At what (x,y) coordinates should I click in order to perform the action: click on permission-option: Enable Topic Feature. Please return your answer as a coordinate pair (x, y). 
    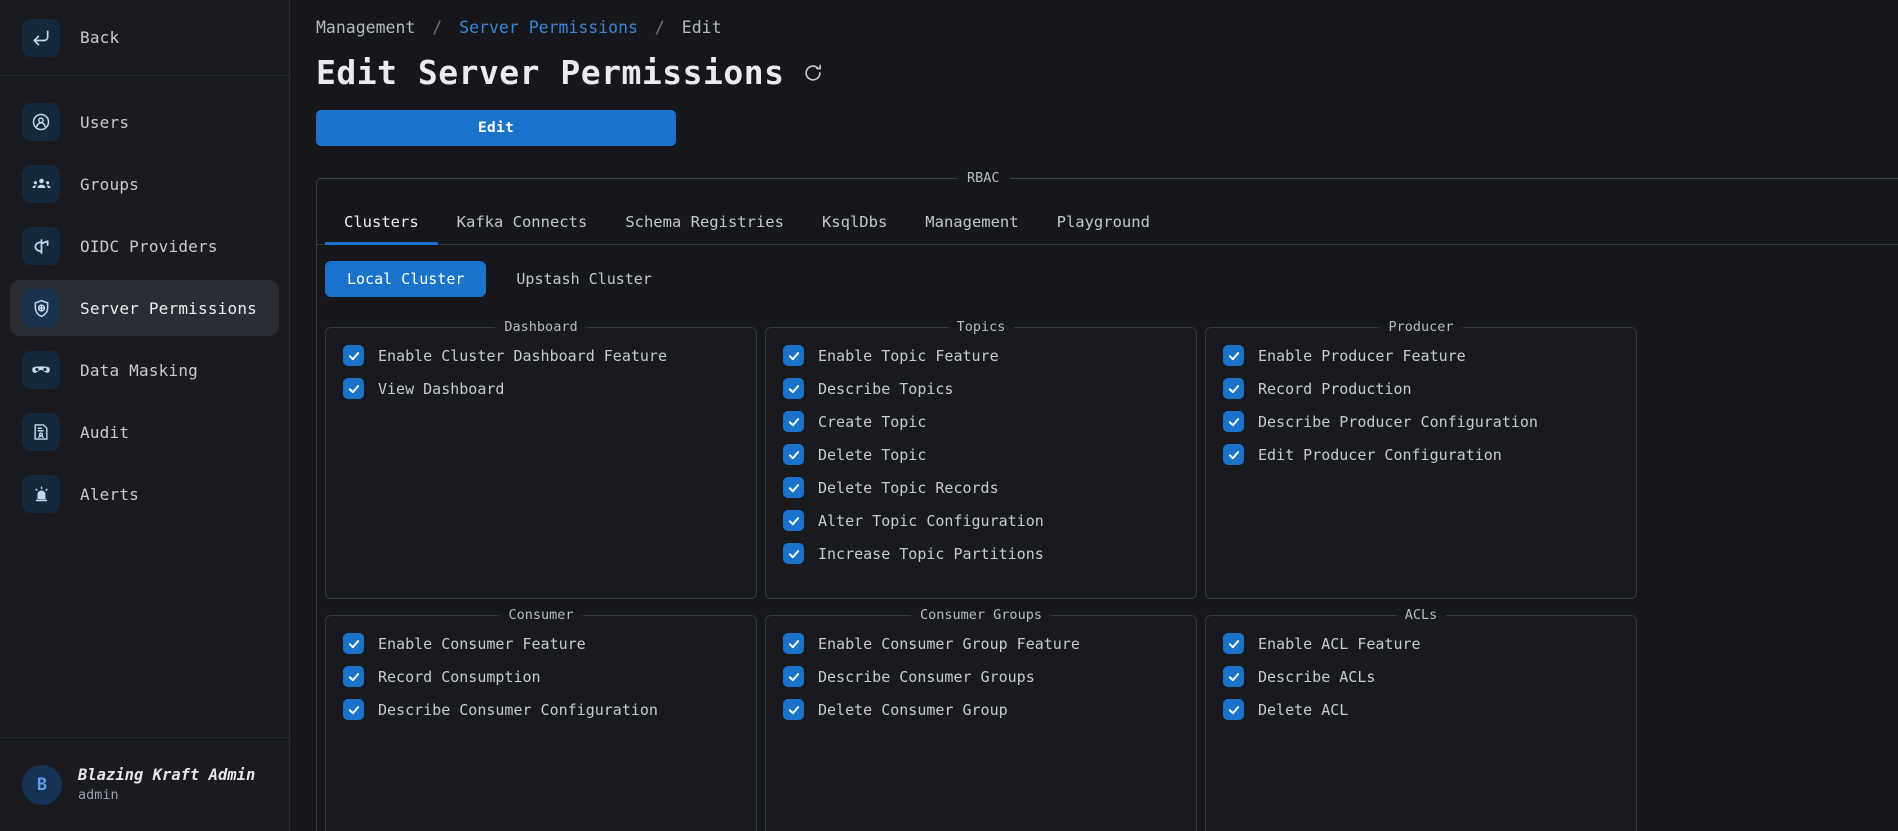
    Looking at the image, I should click on (981, 355).